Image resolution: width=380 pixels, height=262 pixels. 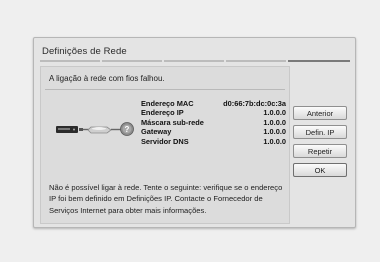 I want to click on info-row-mac: Endereço MAC d0:66:7b:dc:0c:3a, so click(x=213, y=103).